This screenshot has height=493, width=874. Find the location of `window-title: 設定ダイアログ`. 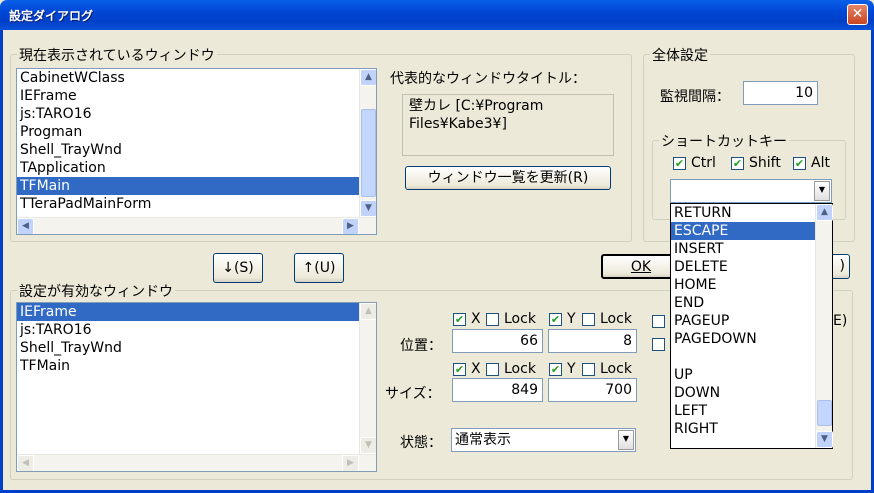

window-title: 設定ダイアログ is located at coordinates (51, 16).